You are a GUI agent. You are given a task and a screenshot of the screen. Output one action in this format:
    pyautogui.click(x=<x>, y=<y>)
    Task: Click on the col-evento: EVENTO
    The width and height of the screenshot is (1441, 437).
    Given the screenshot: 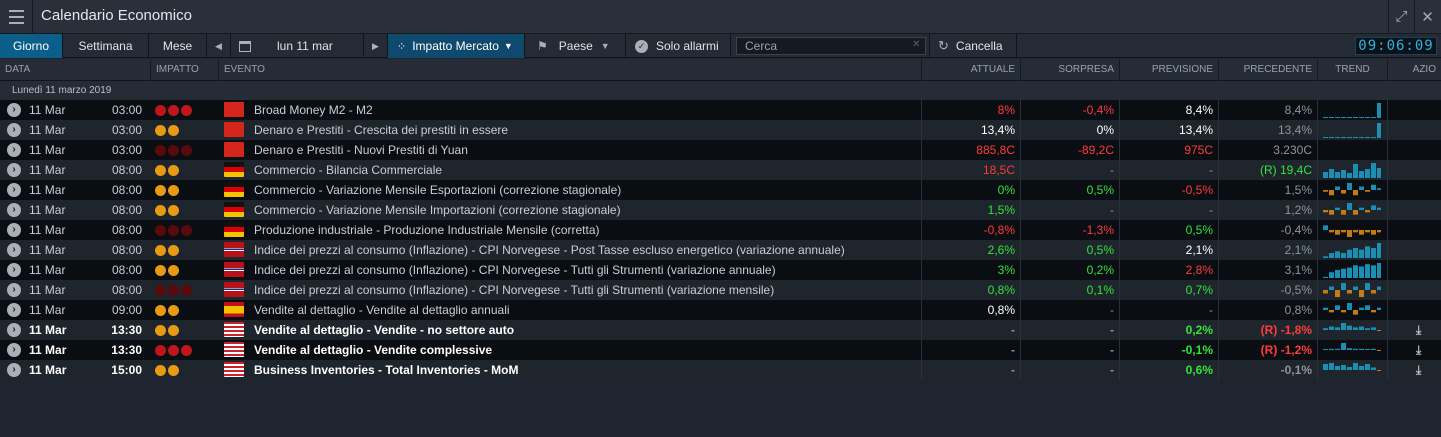 What is the action you would take?
    pyautogui.click(x=569, y=70)
    